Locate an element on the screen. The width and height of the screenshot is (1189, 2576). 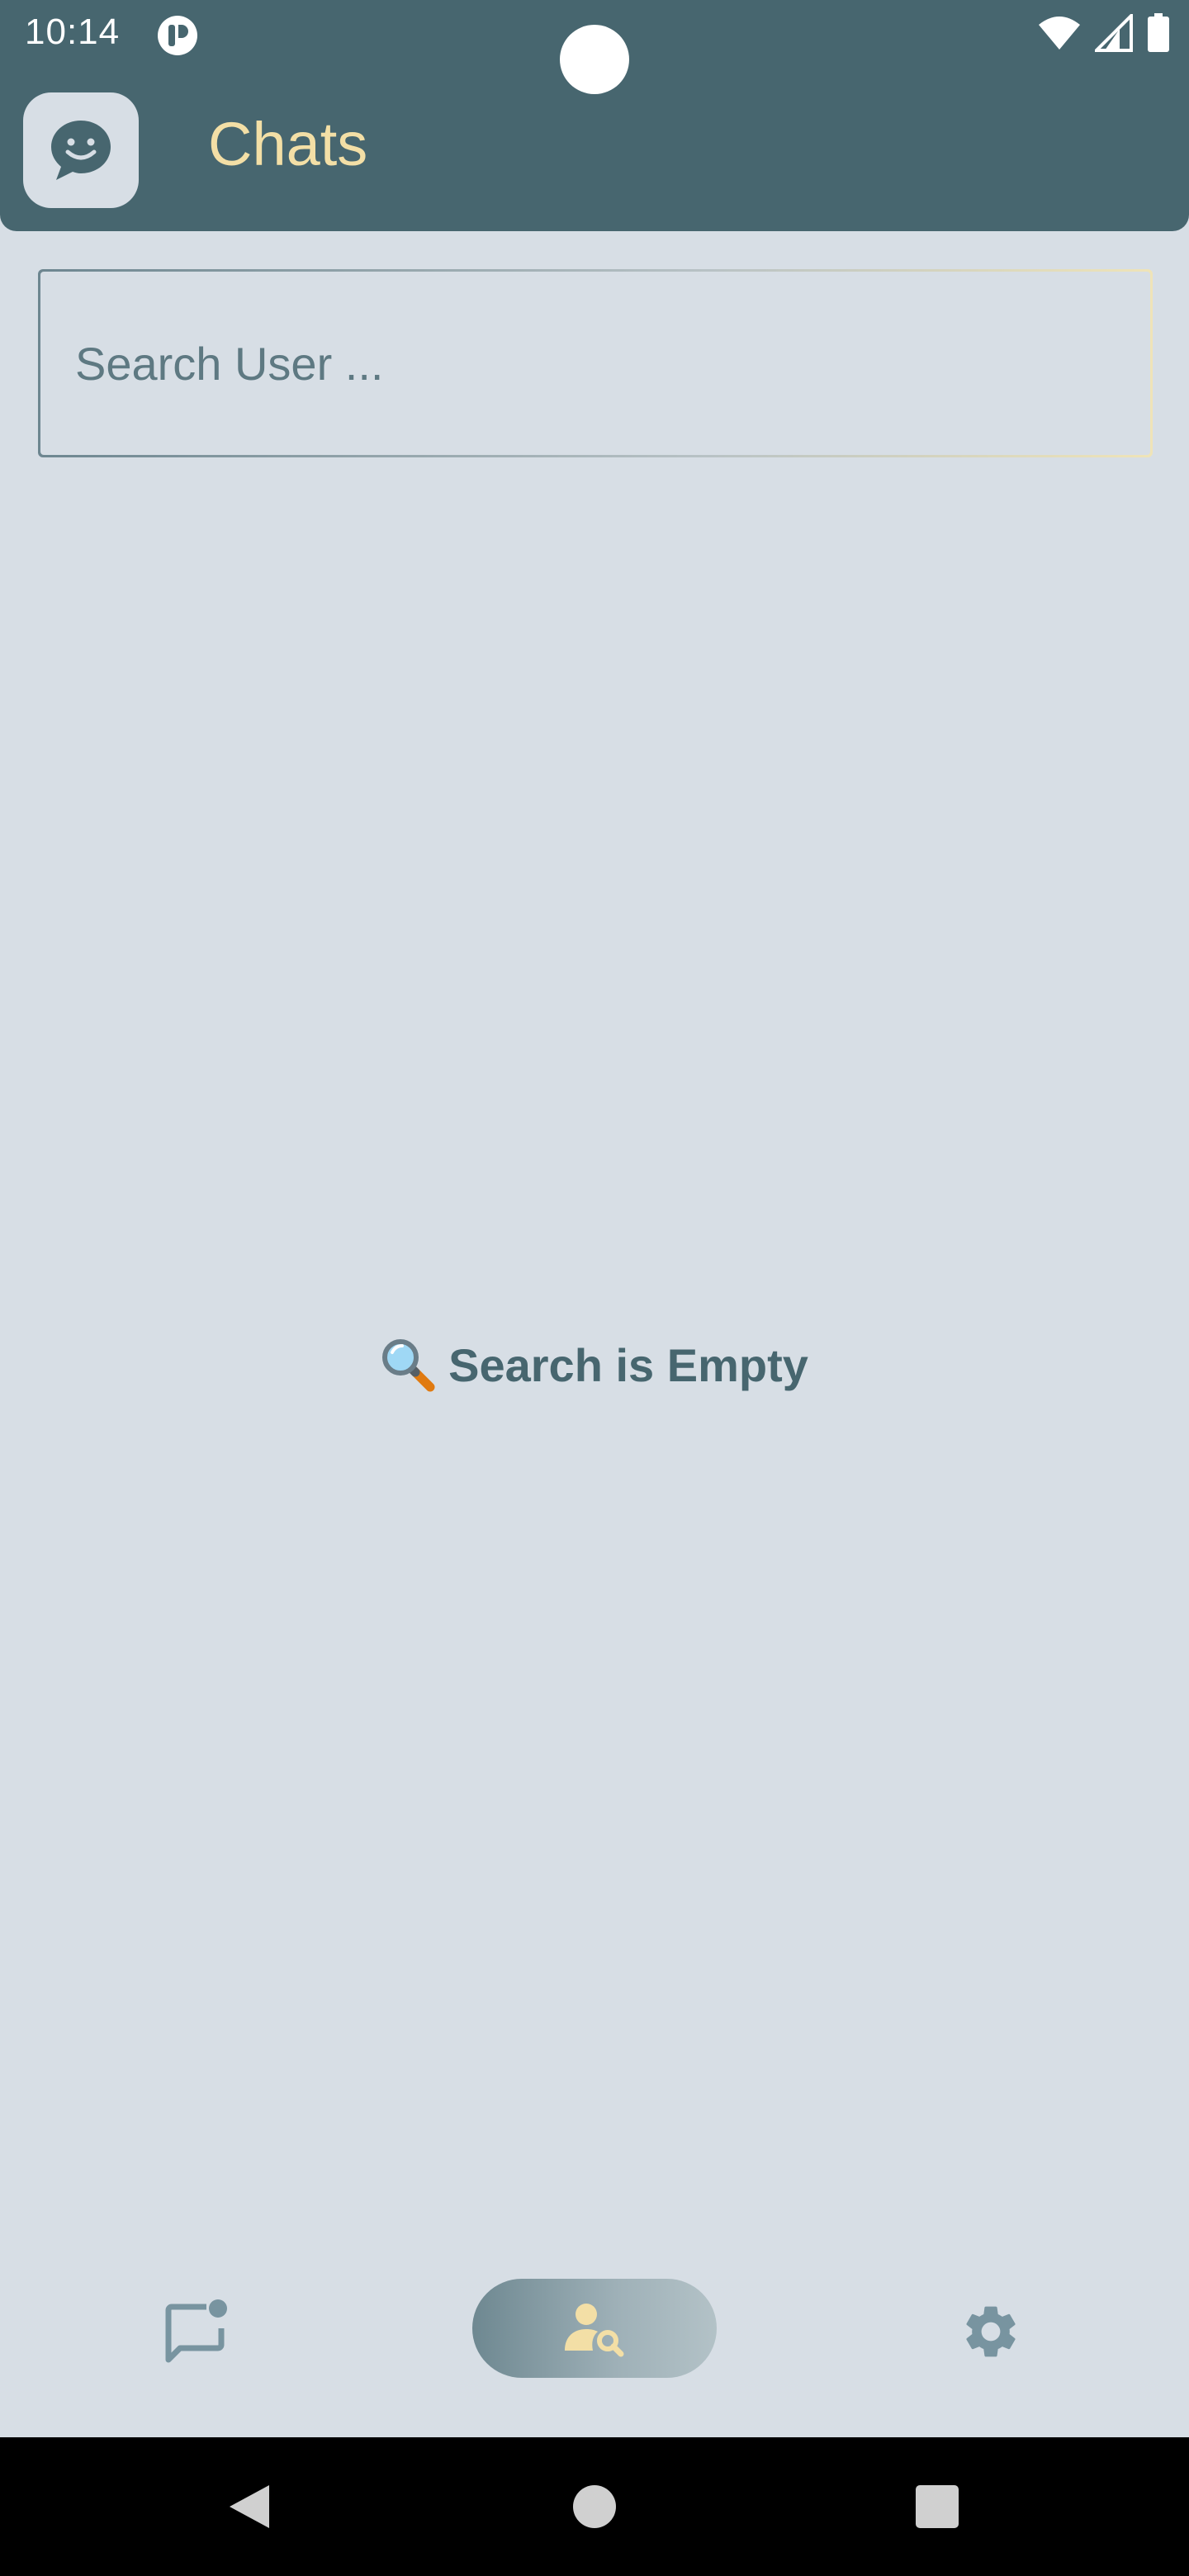
chat-notification-icon is located at coordinates (196, 2331).